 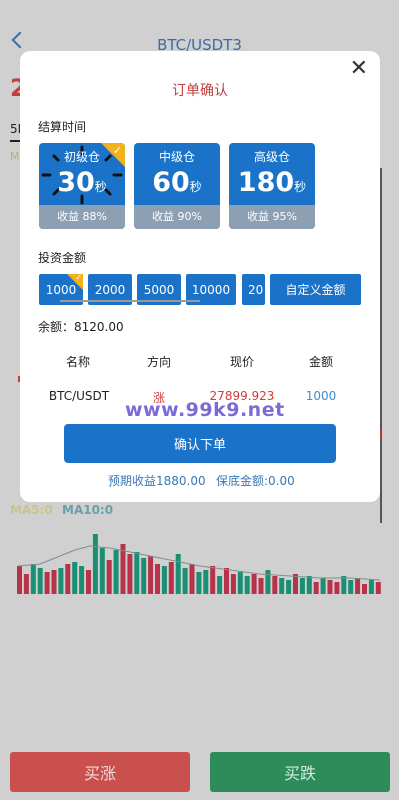 I want to click on duration-card-30s: 初级仓 30秒 收益 88% ✓, so click(x=82, y=186).